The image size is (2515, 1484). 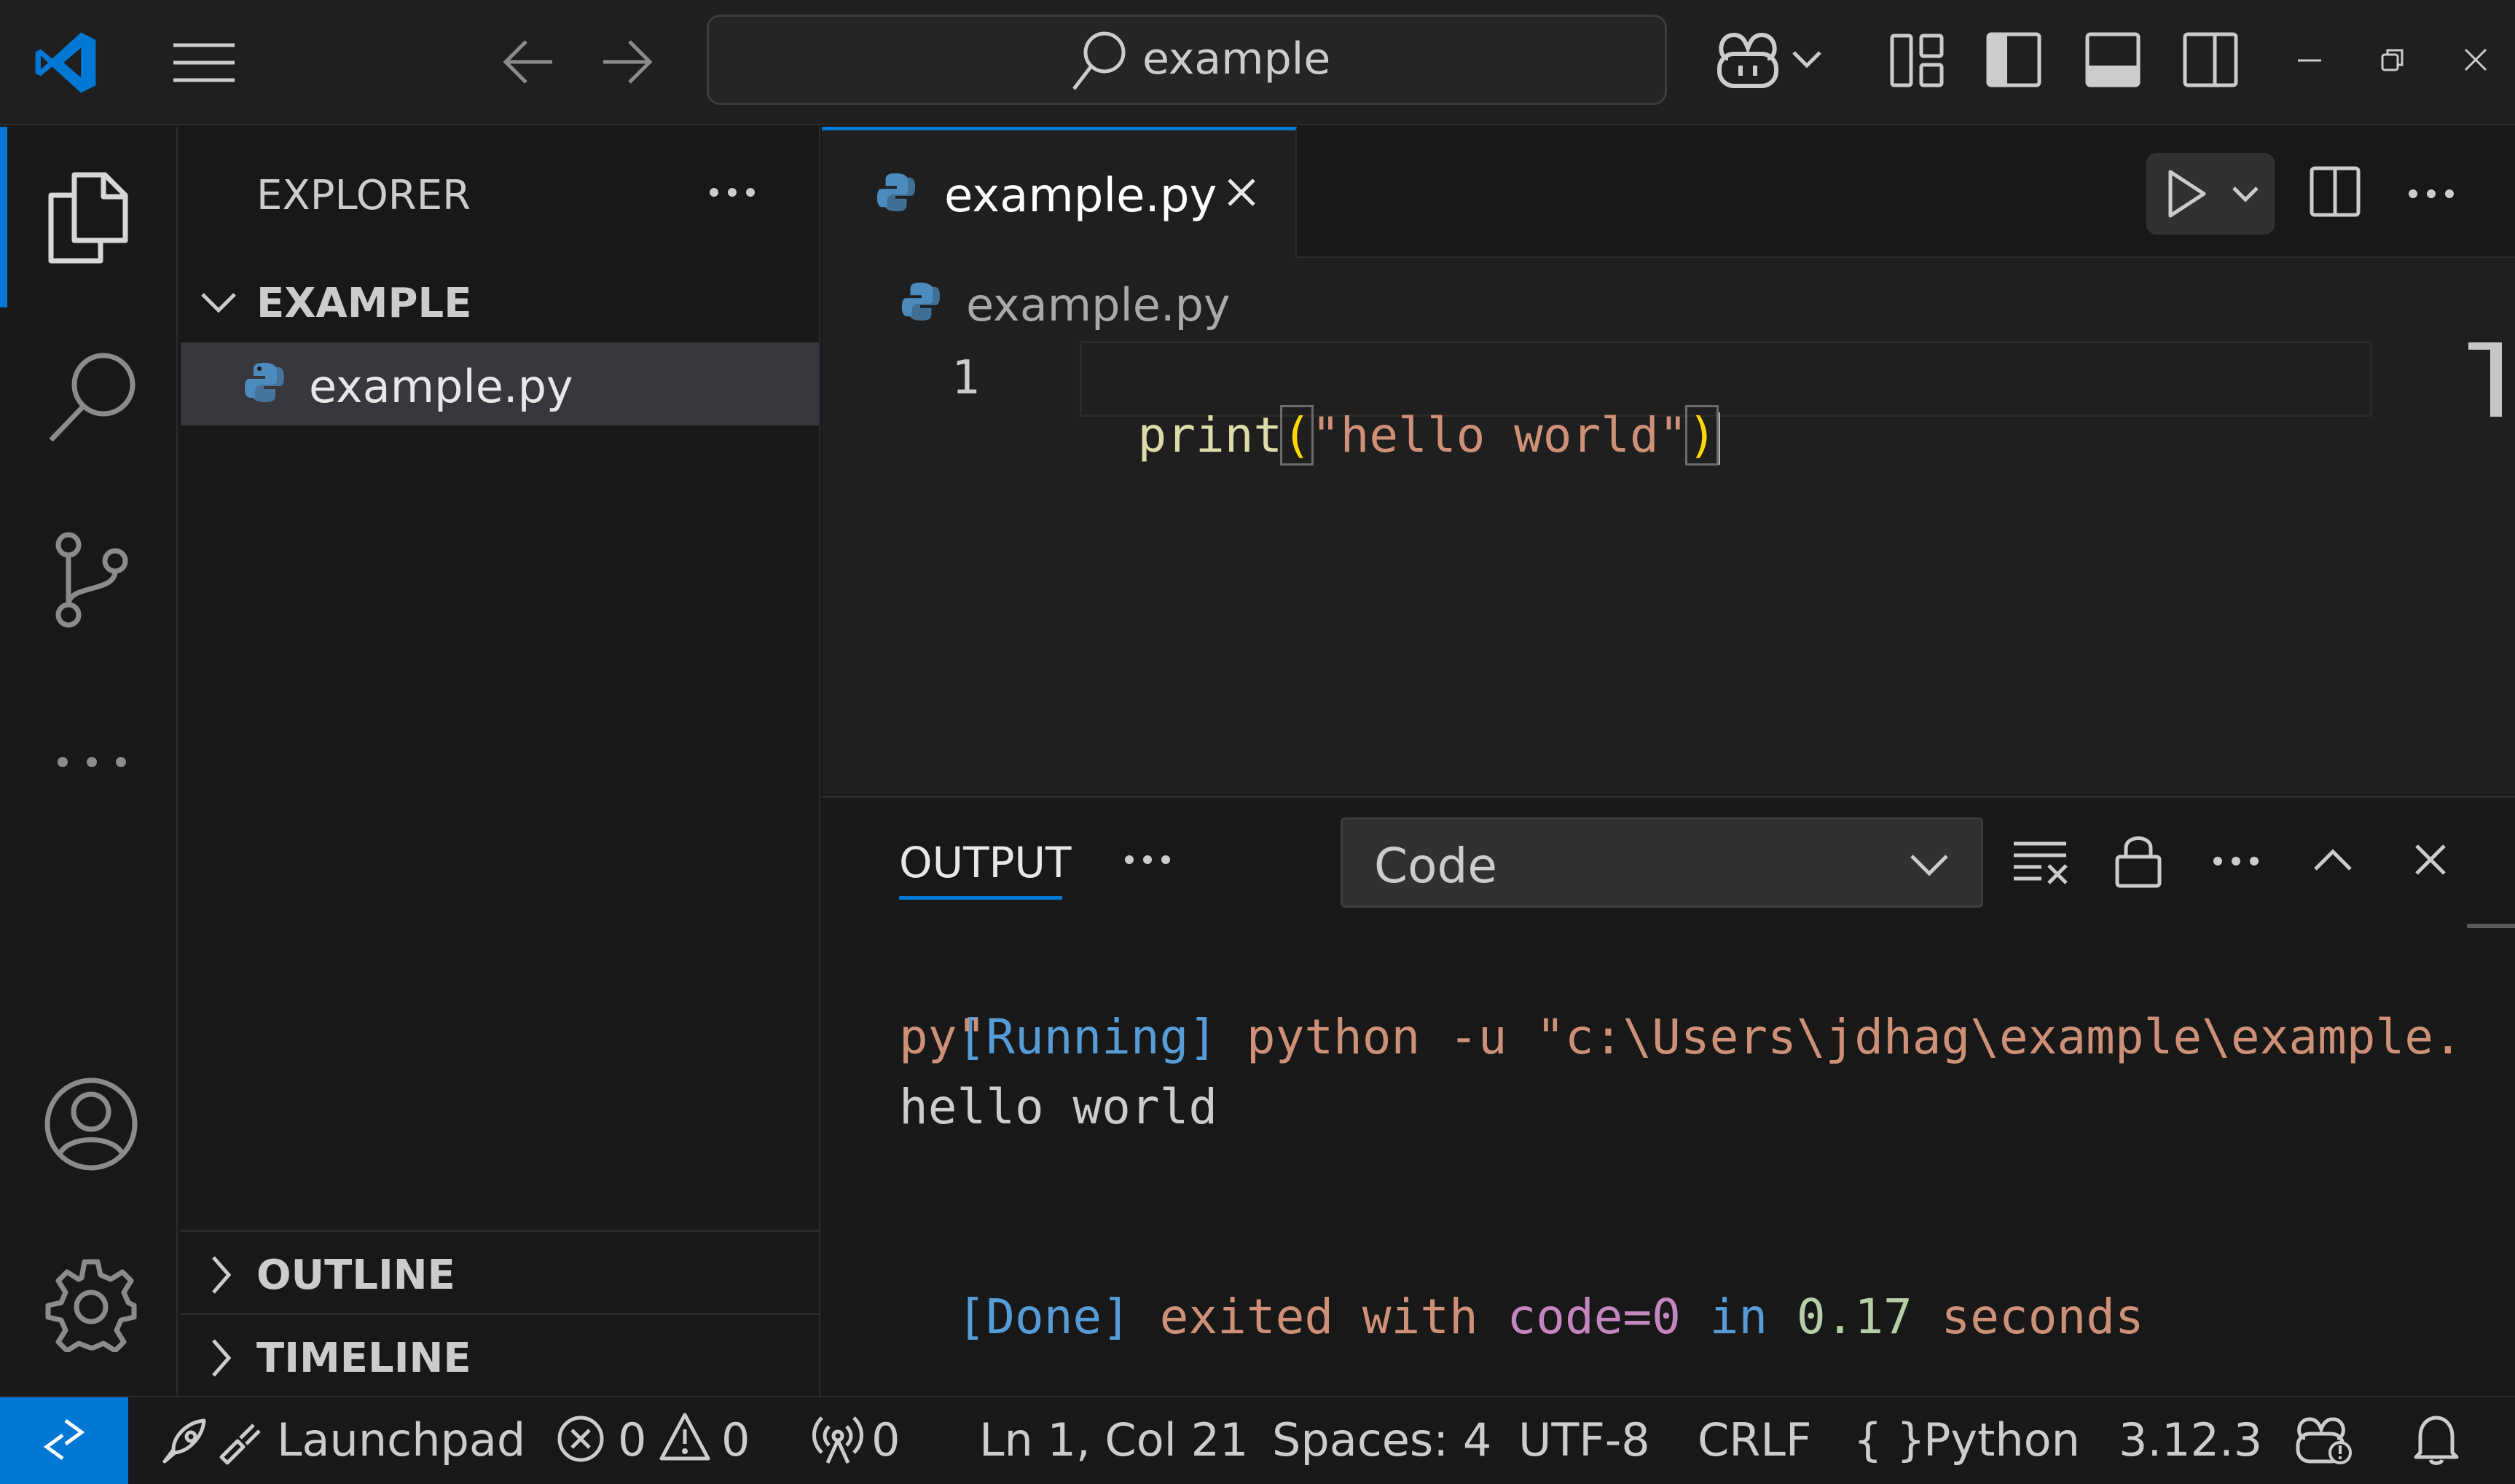 What do you see at coordinates (942, 1037) in the screenshot?
I see `output-line-running-cont: py"` at bounding box center [942, 1037].